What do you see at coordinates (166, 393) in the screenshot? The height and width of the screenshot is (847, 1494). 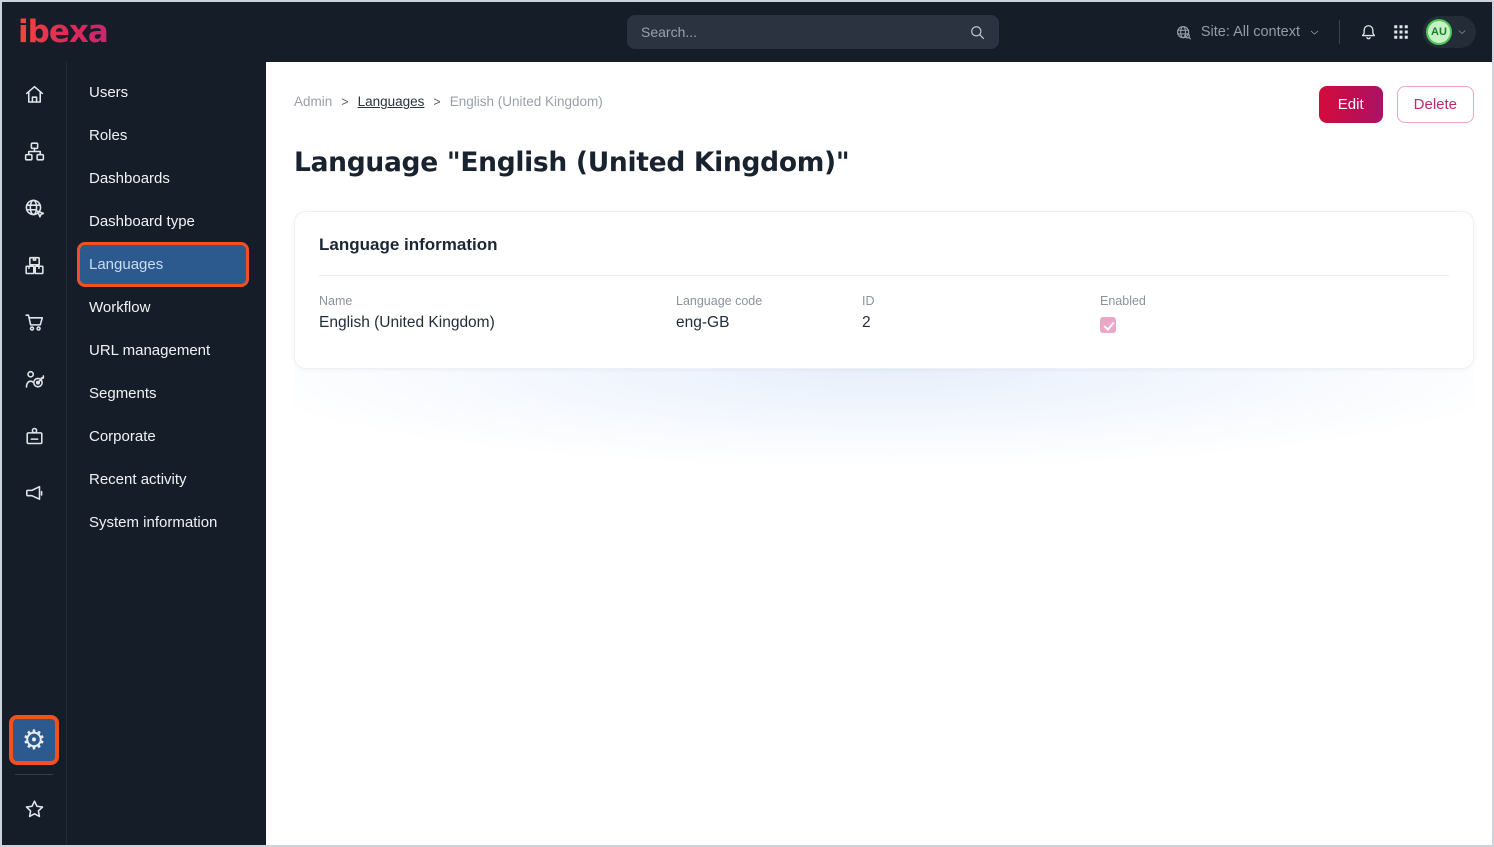 I see `sidebar-item-segments: Segments` at bounding box center [166, 393].